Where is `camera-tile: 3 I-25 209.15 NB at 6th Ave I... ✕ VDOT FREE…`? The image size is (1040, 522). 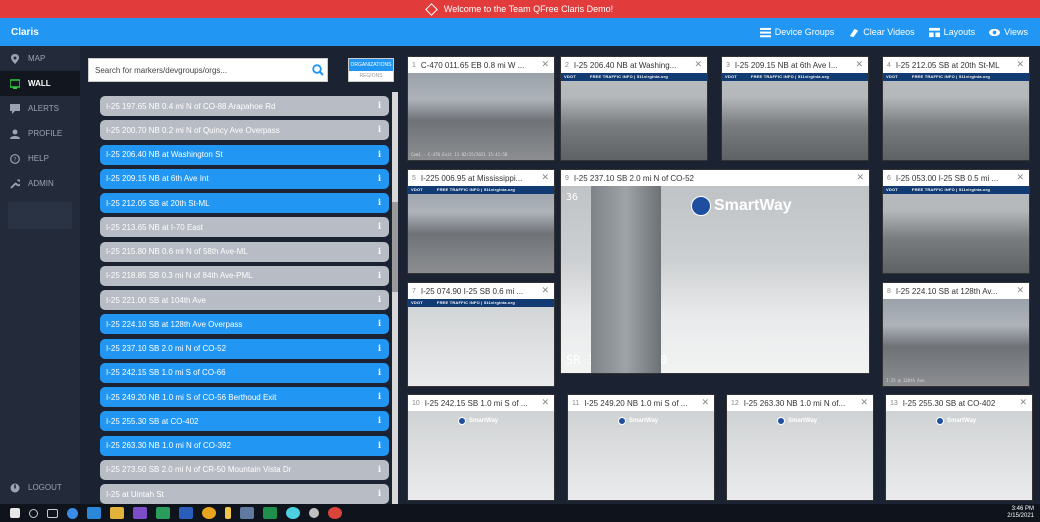
camera-tile: 3 I-25 209.15 NB at 6th Ave I... ✕ VDOT FREE… is located at coordinates (795, 108).